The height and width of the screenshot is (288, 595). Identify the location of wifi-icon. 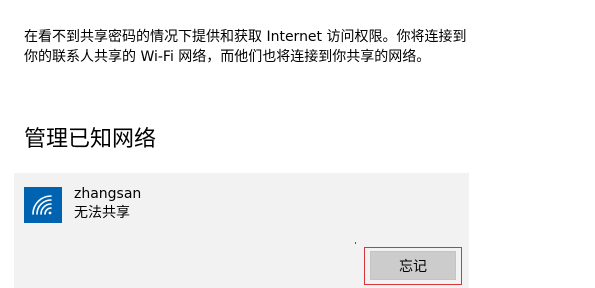
(43, 205).